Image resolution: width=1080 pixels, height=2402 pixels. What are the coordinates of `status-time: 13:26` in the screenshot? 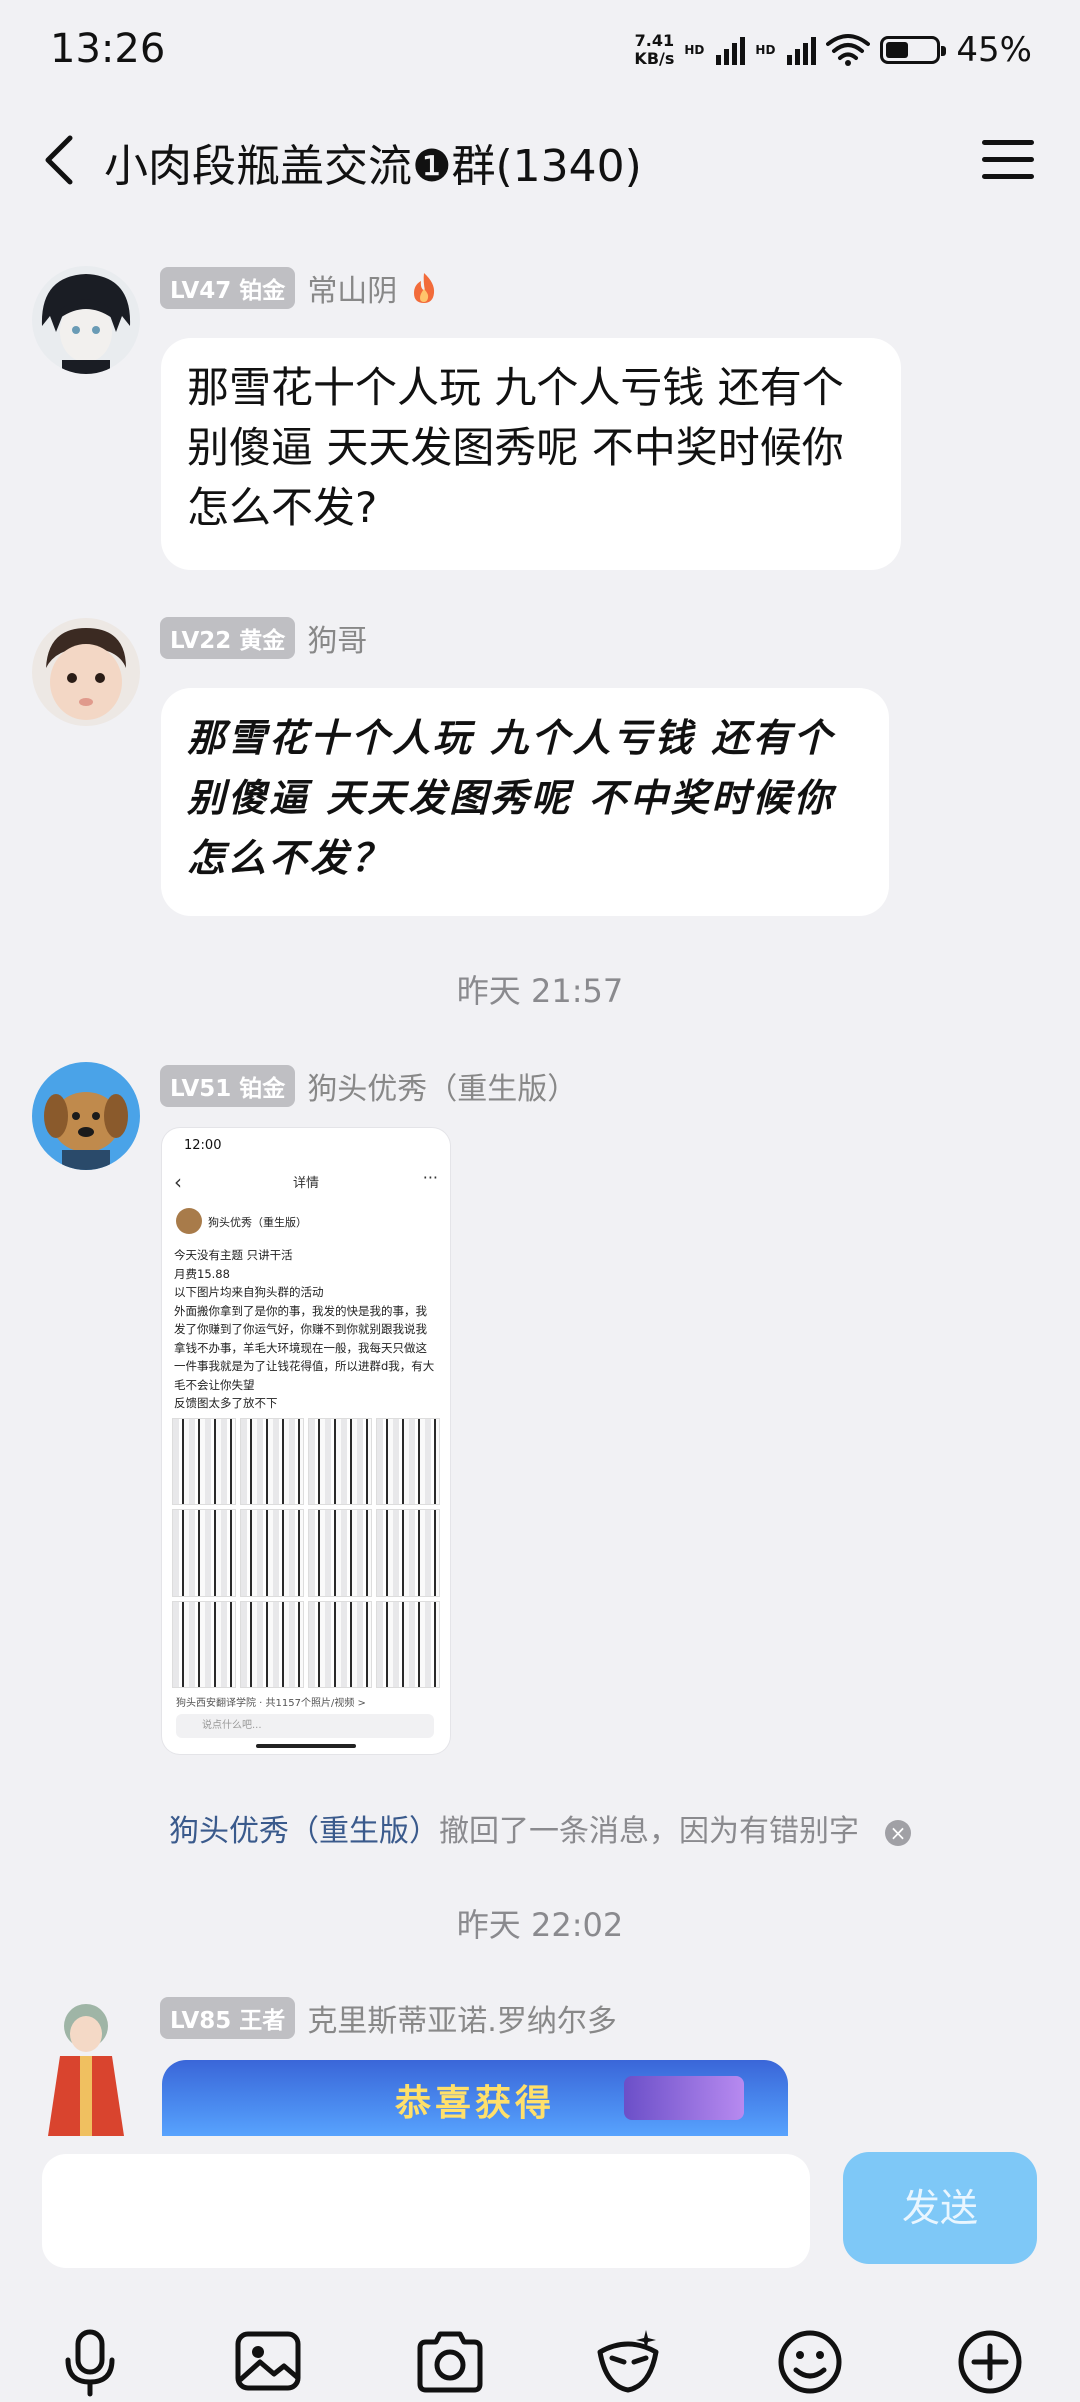 It's located at (108, 49).